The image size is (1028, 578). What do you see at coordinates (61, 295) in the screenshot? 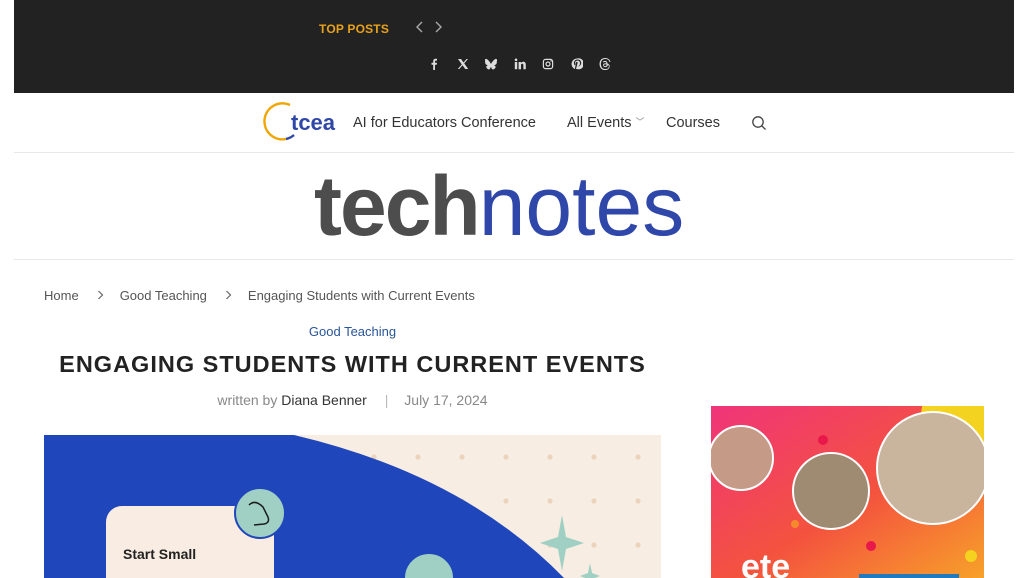
I see `breadcrumb-home: Home` at bounding box center [61, 295].